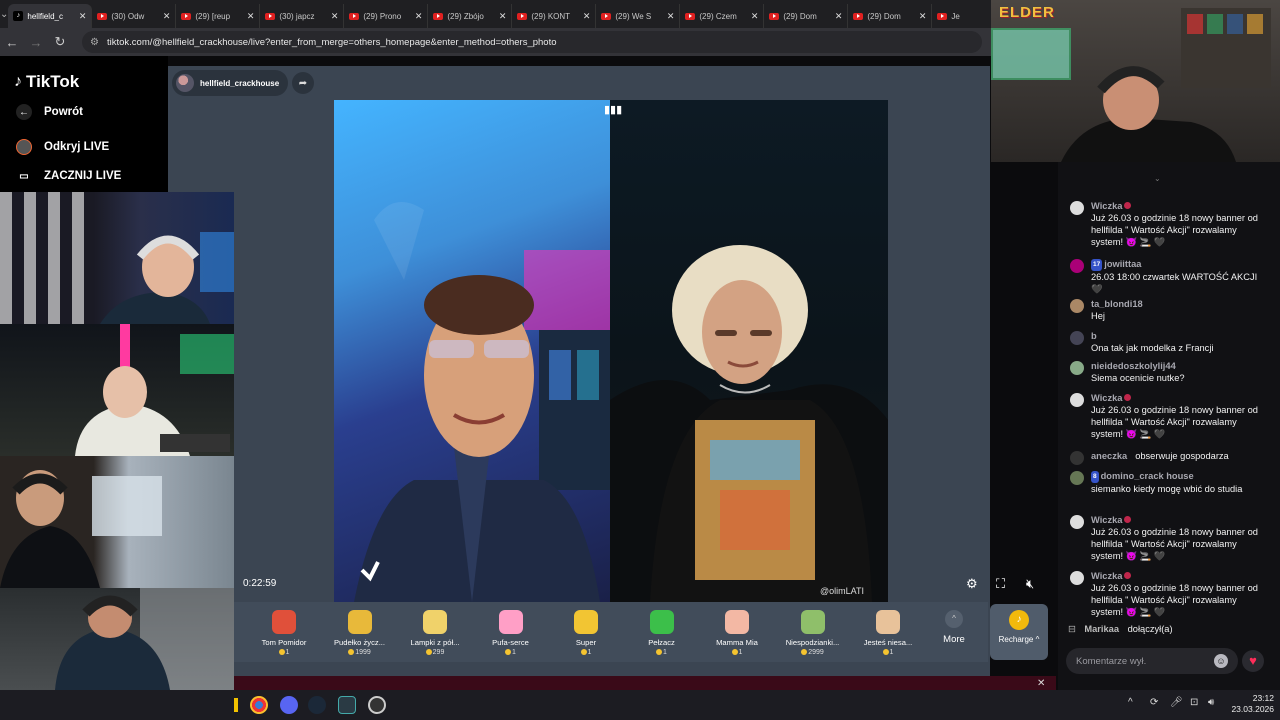 The image size is (1280, 720). What do you see at coordinates (68, 176) in the screenshot?
I see `start-live-link: ▭ ZACZNIJ LIVE` at bounding box center [68, 176].